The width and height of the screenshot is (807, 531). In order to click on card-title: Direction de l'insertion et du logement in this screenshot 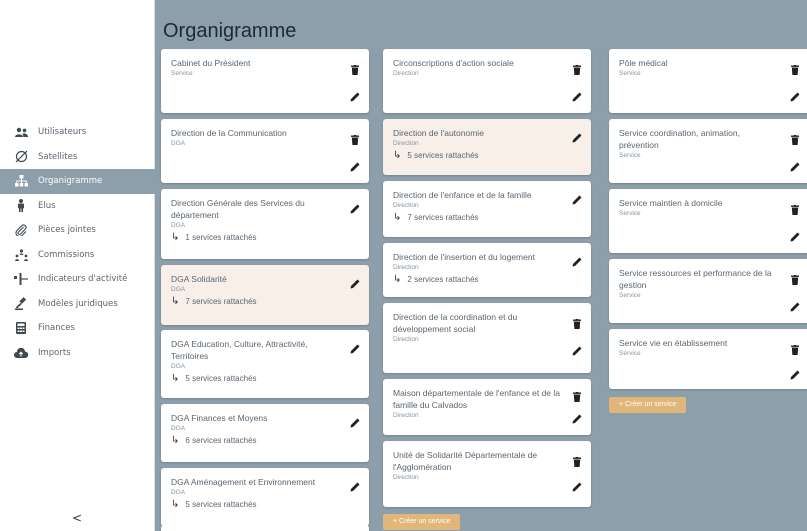, I will do `click(464, 257)`.